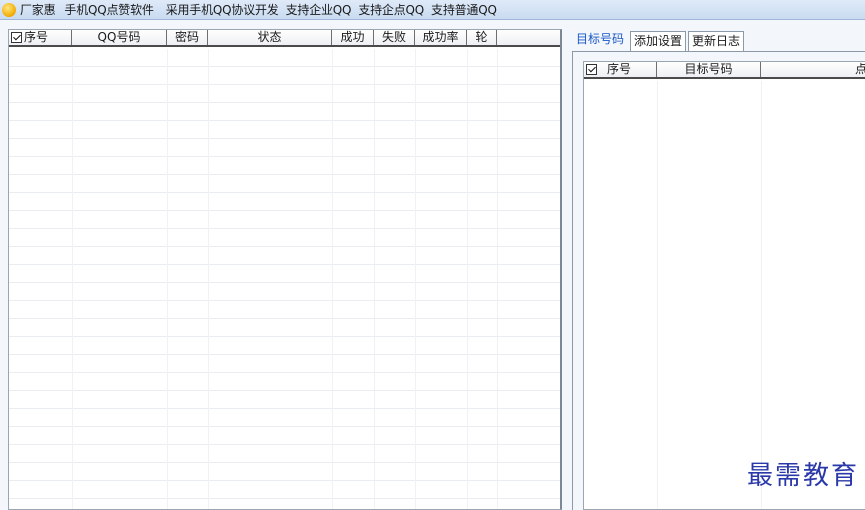 This screenshot has height=510, width=865. Describe the element at coordinates (222, 10) in the screenshot. I see `title-segment: 采用手机QQ协议开发` at that location.